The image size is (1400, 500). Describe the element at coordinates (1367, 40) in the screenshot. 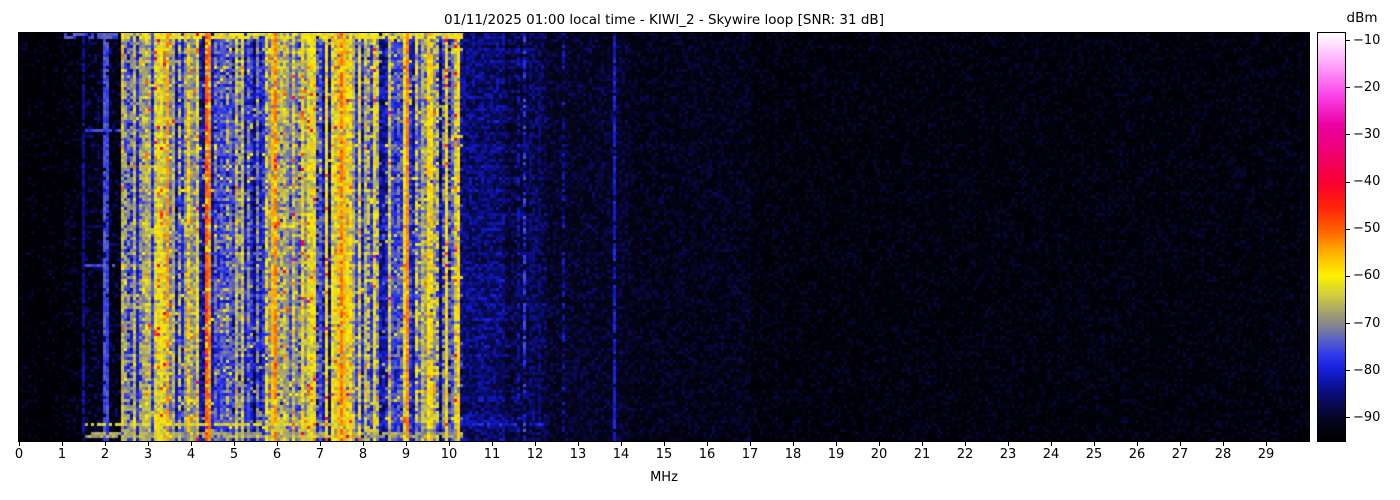

I see `colorbar-tick-label: −10` at that location.